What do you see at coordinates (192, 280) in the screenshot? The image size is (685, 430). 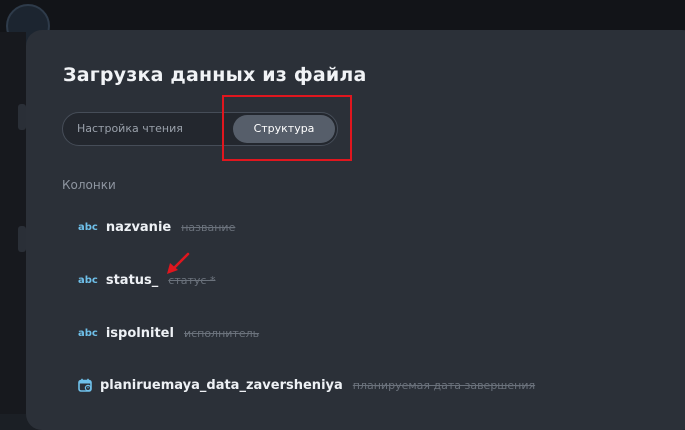 I see `column-alias: статус *` at bounding box center [192, 280].